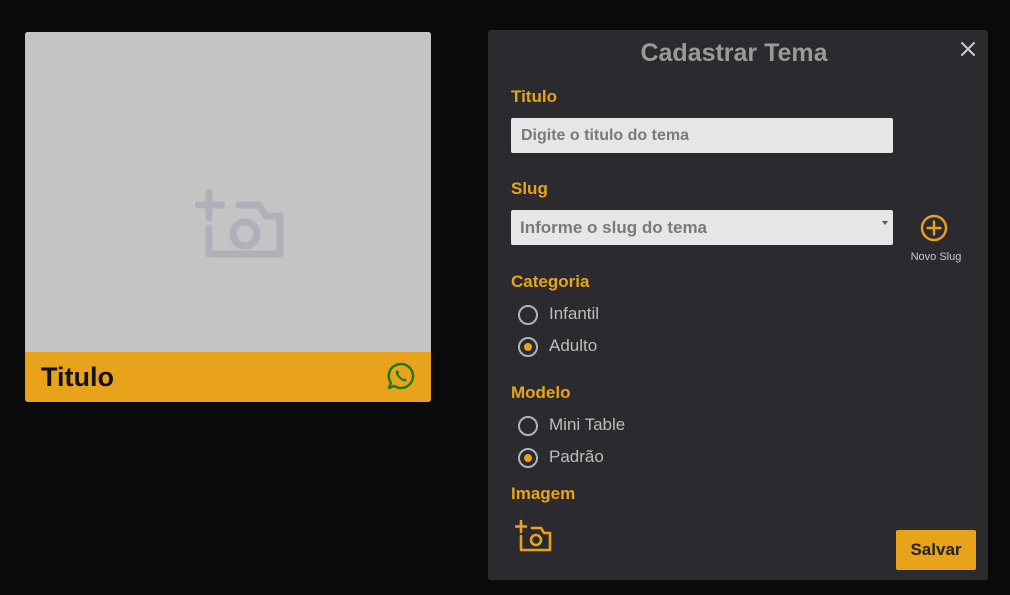  I want to click on titulo-label: Titulo, so click(534, 96).